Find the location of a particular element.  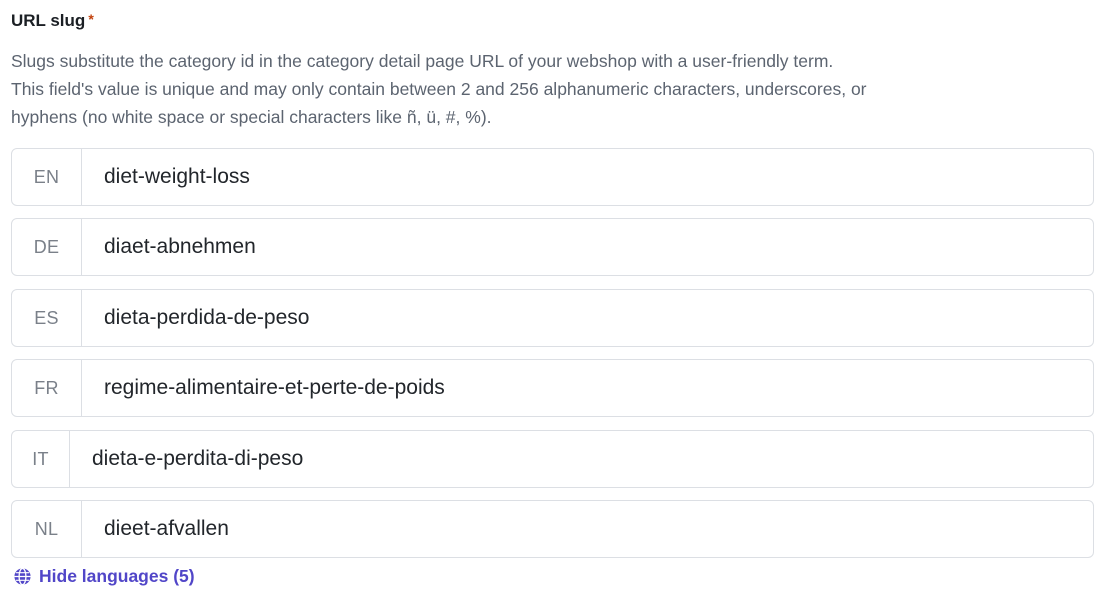

field-label: URL slug is located at coordinates (48, 20).